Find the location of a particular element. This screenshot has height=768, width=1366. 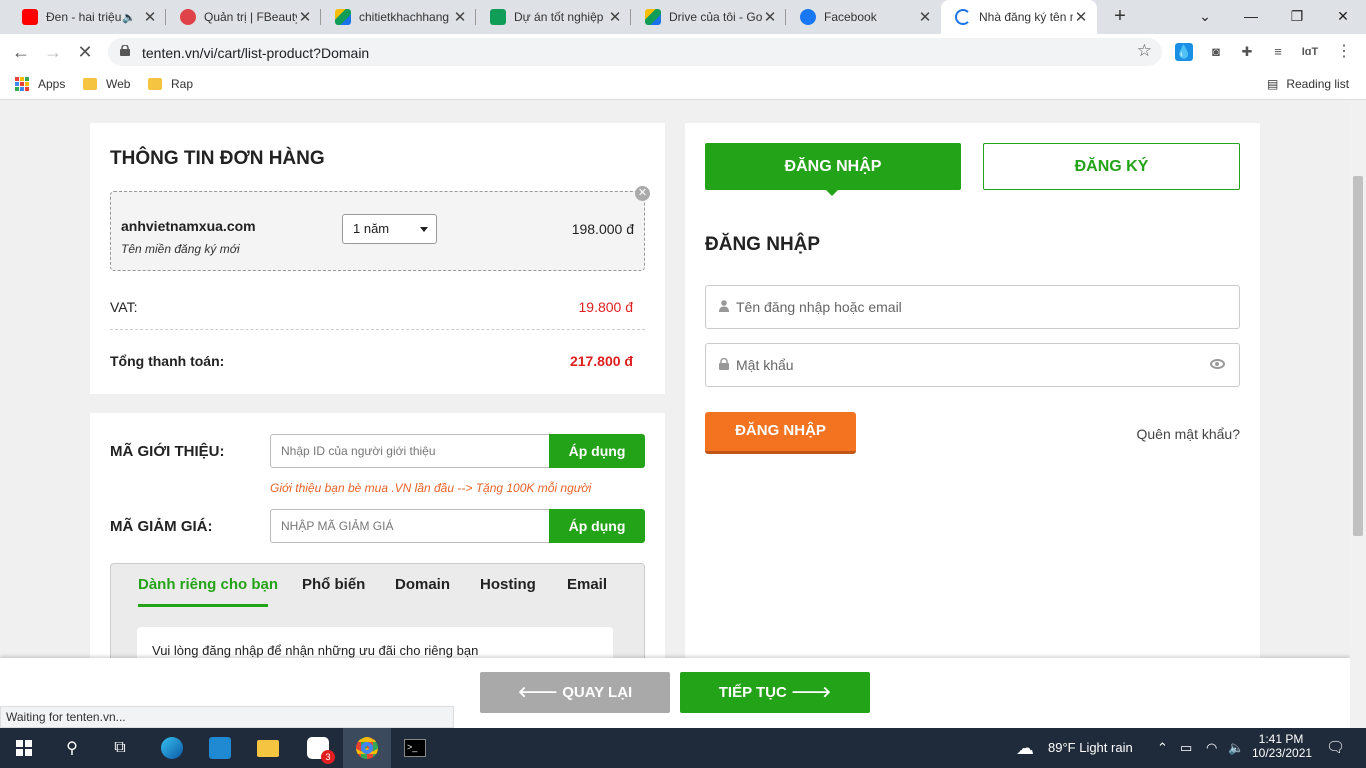

tab-login: ĐĂNG NHẬP is located at coordinates (833, 169).